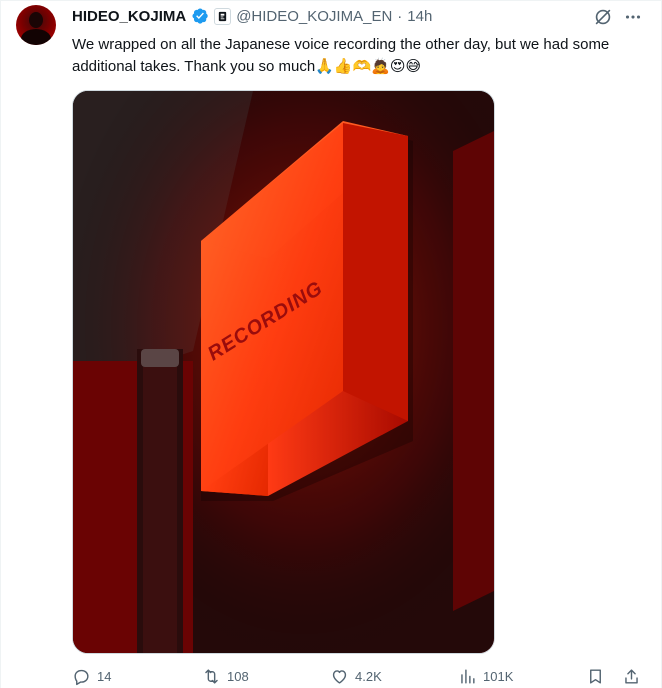 The image size is (662, 688). I want to click on repost-icon, so click(211, 676).